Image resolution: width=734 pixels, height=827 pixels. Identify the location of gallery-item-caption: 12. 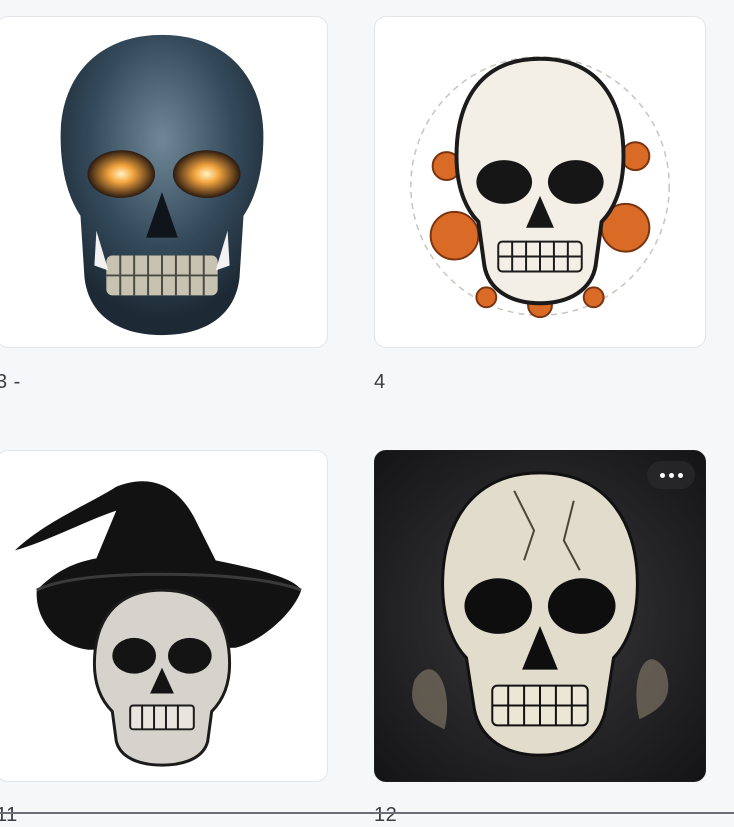
(386, 815).